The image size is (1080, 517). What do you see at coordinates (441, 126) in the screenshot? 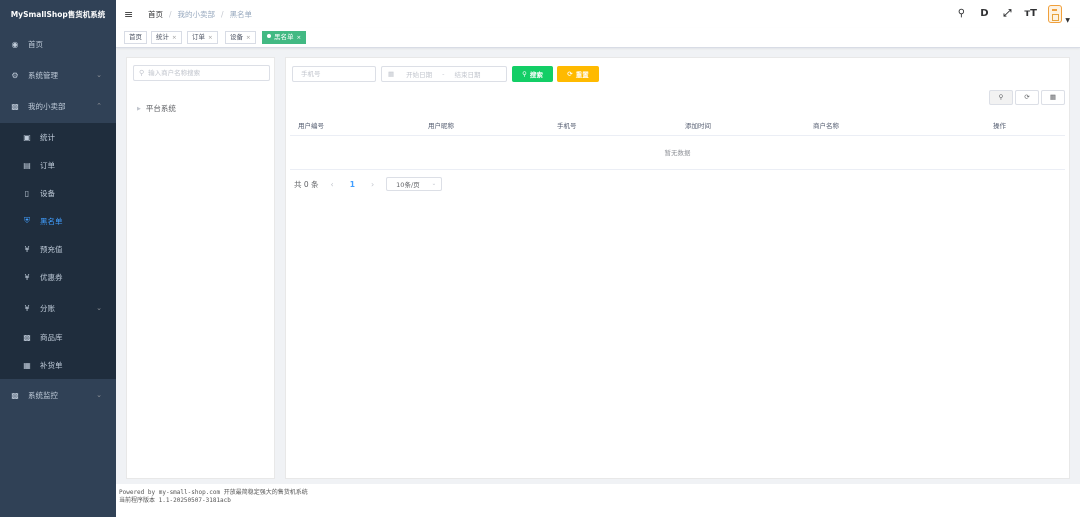
I see `column-header: 用户昵称` at bounding box center [441, 126].